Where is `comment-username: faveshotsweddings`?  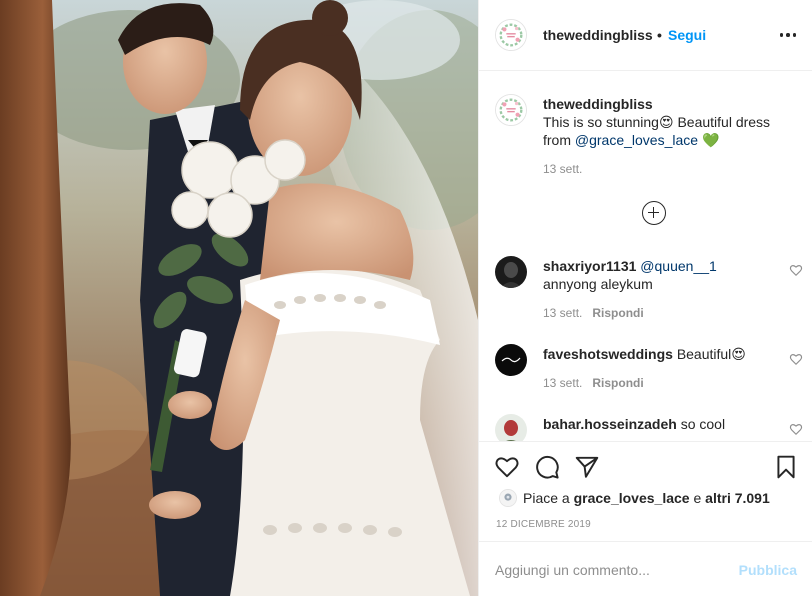 comment-username: faveshotsweddings is located at coordinates (608, 354).